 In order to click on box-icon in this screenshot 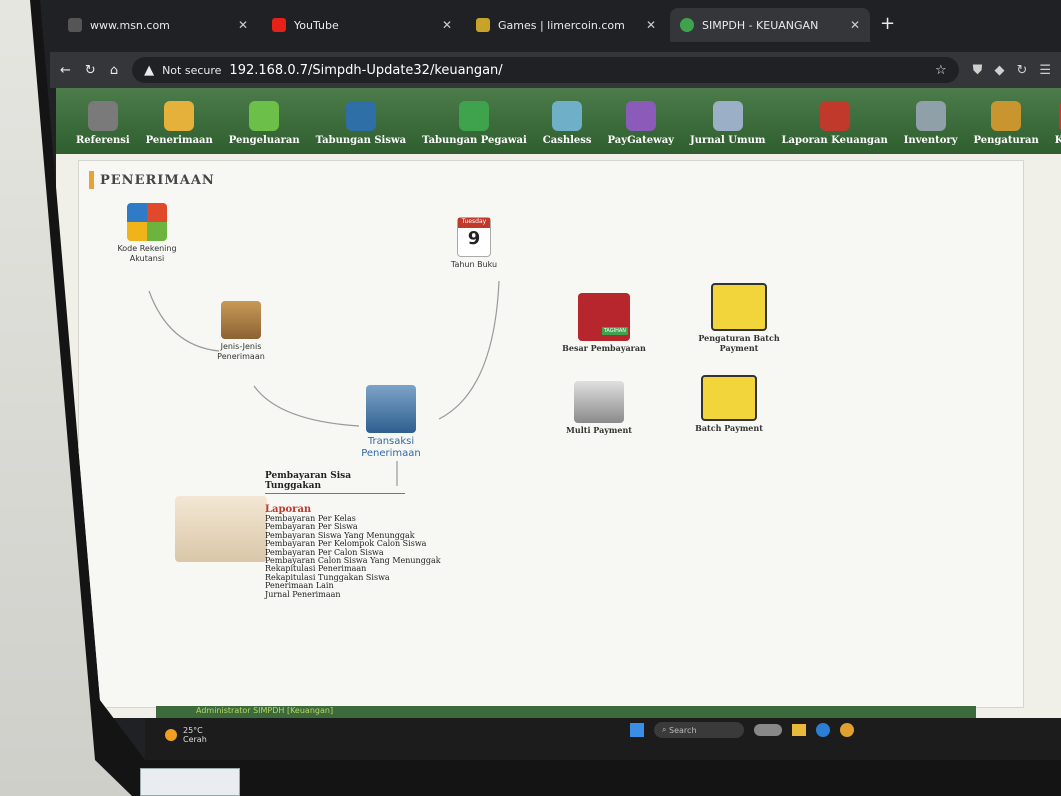, I will do `click(241, 320)`.